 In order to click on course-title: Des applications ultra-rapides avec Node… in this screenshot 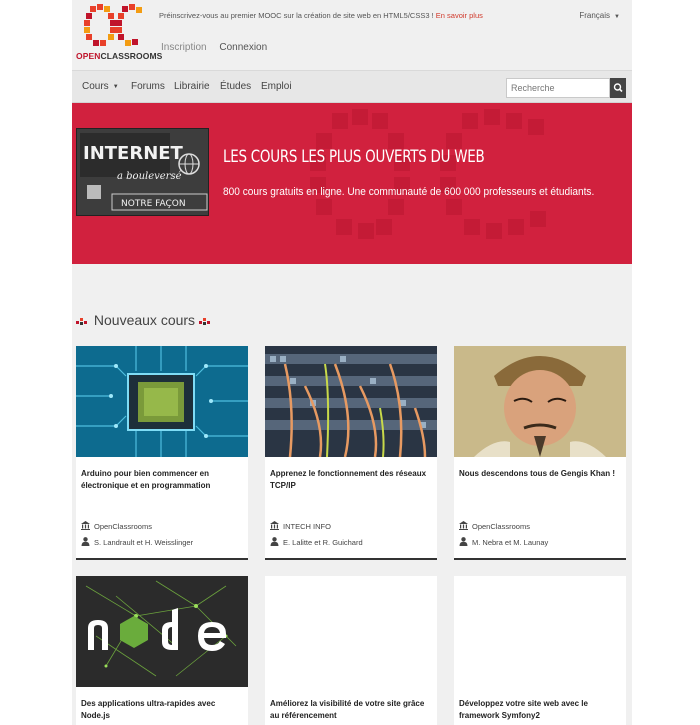, I will do `click(162, 710)`.